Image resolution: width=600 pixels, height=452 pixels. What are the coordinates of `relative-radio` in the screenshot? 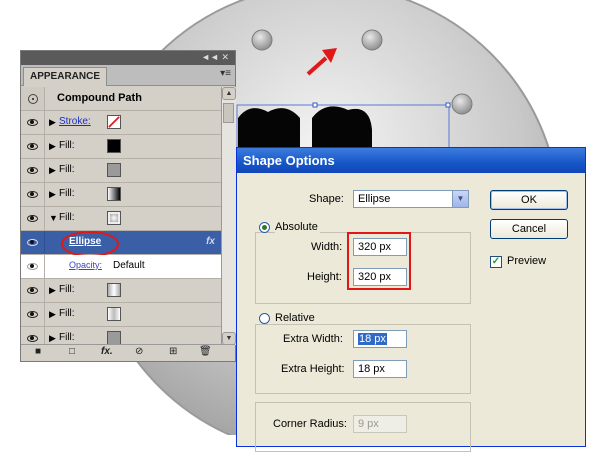 It's located at (264, 318).